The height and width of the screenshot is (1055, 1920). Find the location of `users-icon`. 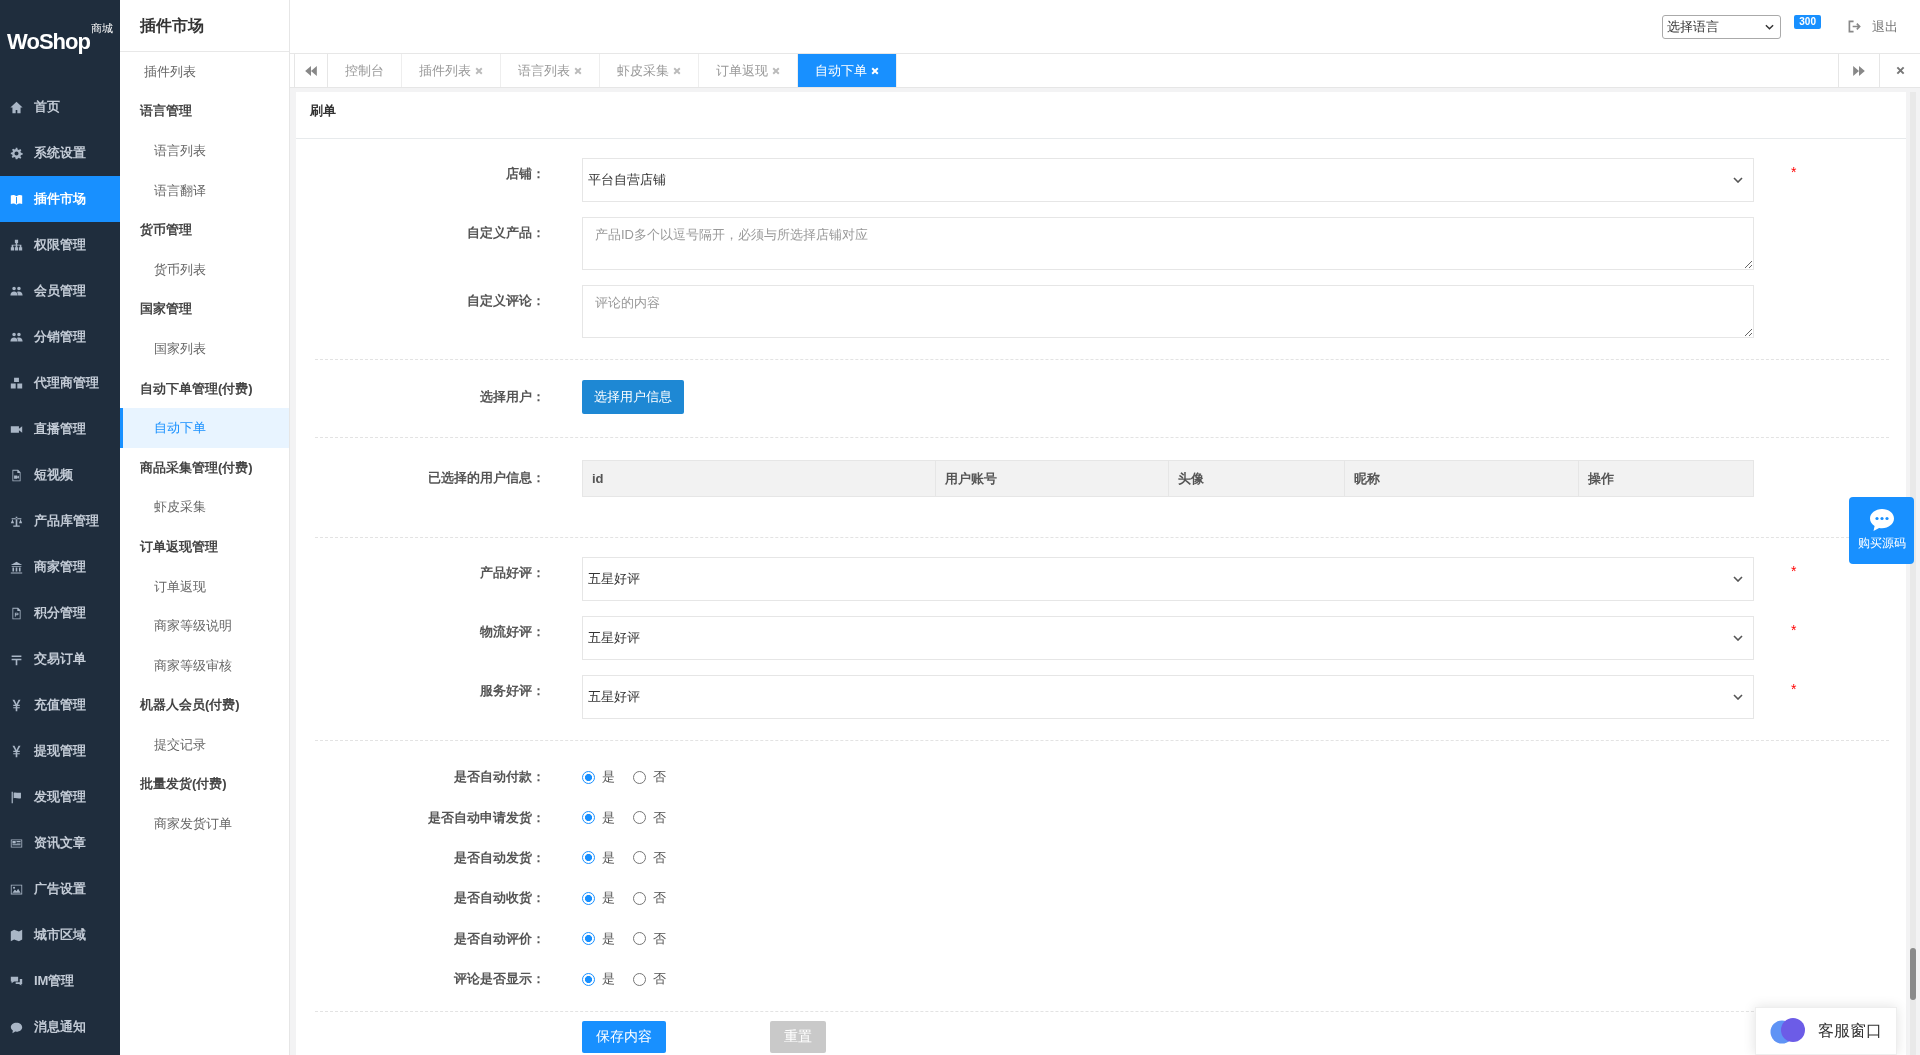

users-icon is located at coordinates (16, 291).